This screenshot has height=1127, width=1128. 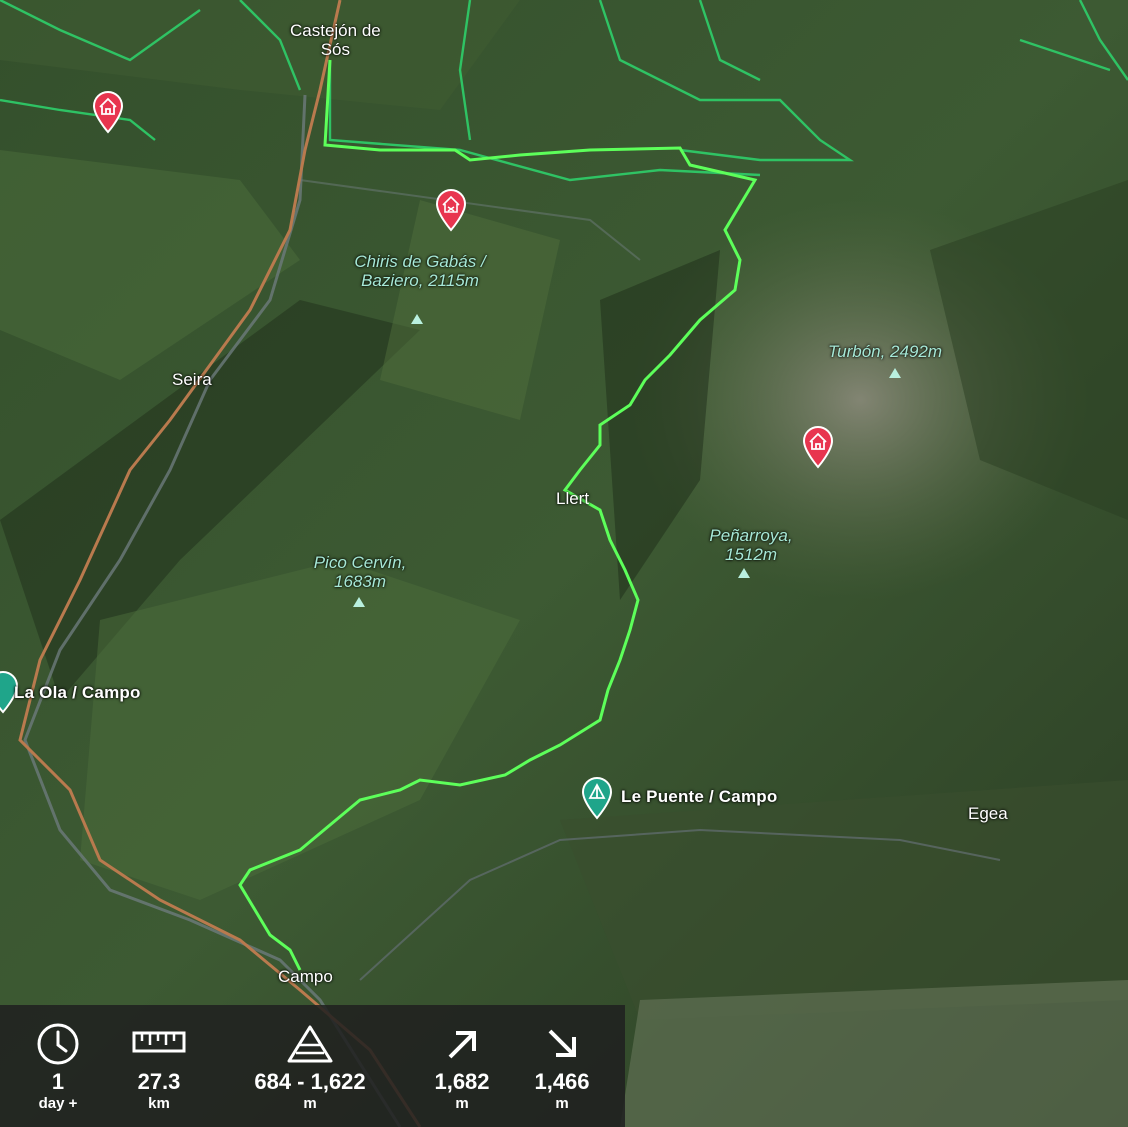 I want to click on peak-label-cervin: Pico Cervín, 1683m, so click(x=360, y=572).